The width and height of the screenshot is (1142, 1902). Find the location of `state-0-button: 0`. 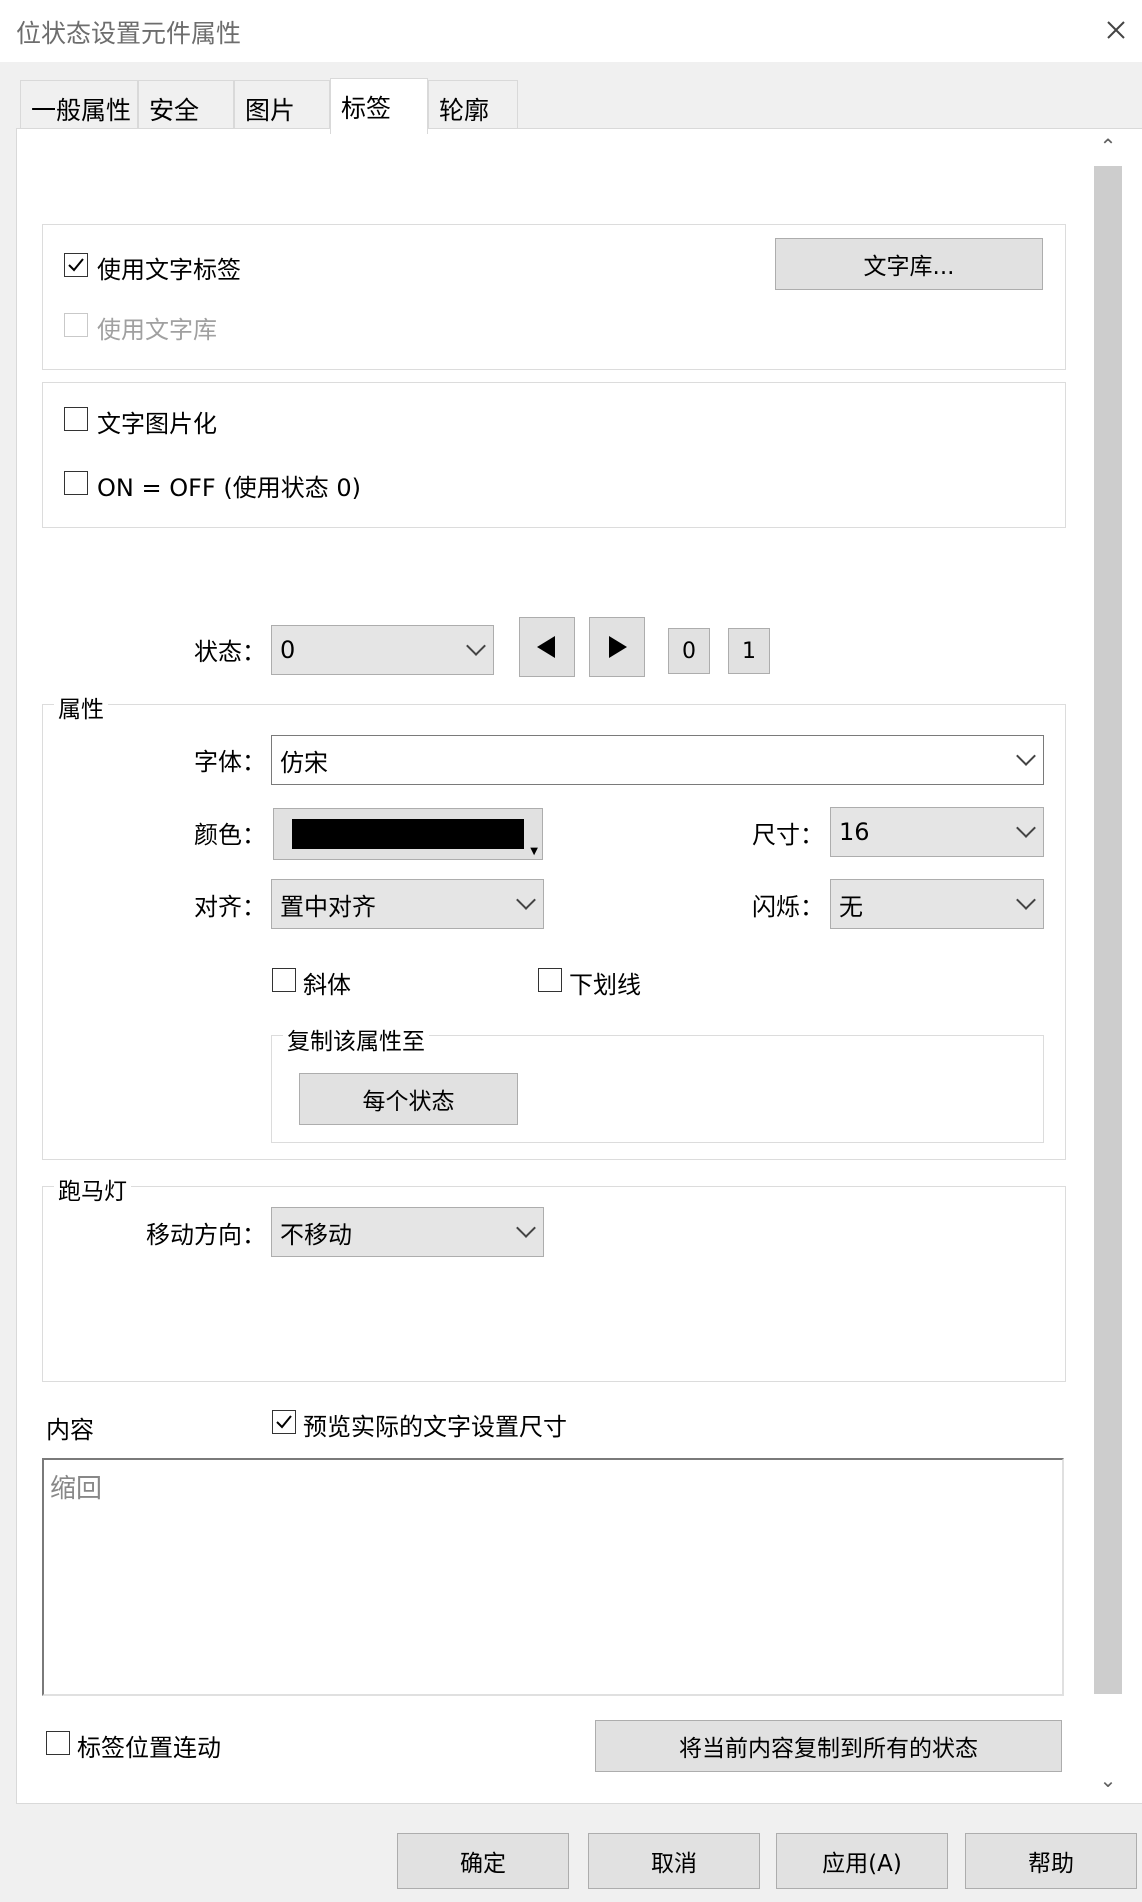

state-0-button: 0 is located at coordinates (689, 651).